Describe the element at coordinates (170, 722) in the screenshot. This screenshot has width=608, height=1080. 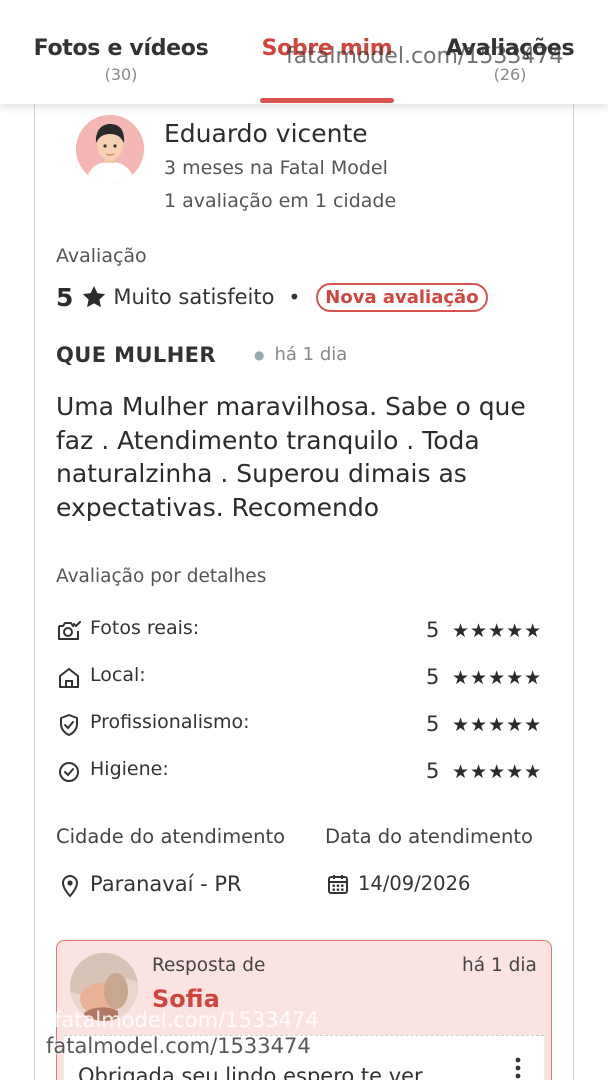
I see `detail-label: Profissionalismo:` at that location.